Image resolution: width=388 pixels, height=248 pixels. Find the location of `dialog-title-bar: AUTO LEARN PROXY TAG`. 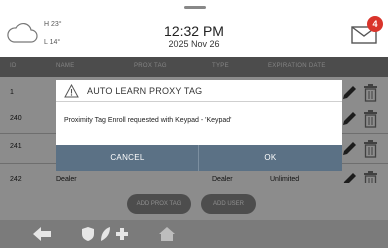

dialog-title-bar: AUTO LEARN PROXY TAG is located at coordinates (199, 91).